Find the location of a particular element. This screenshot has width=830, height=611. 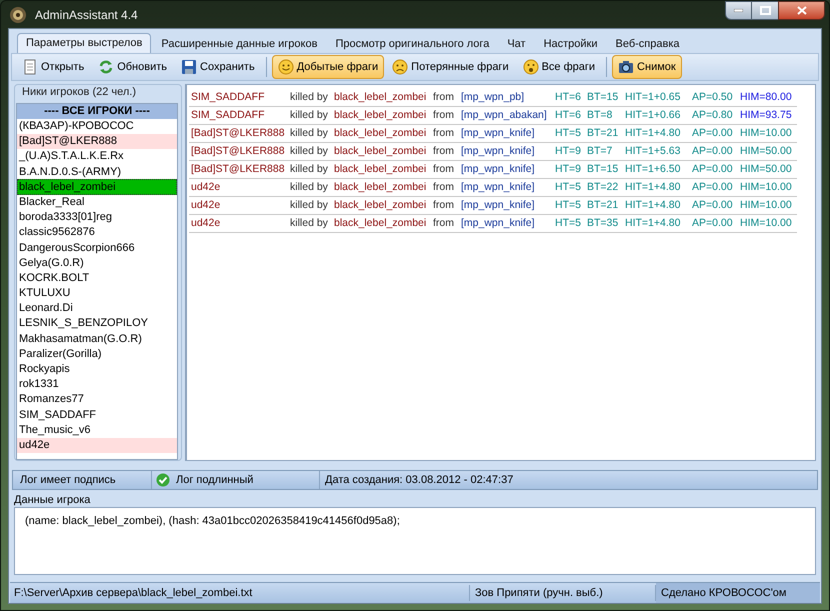

player-list-item: boroda3333[01]reg is located at coordinates (97, 217).